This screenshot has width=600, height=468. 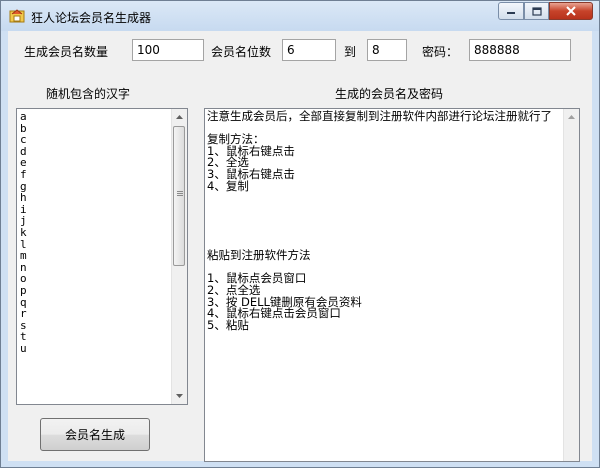 What do you see at coordinates (66, 52) in the screenshot?
I see `count-label: 生成会员名数量` at bounding box center [66, 52].